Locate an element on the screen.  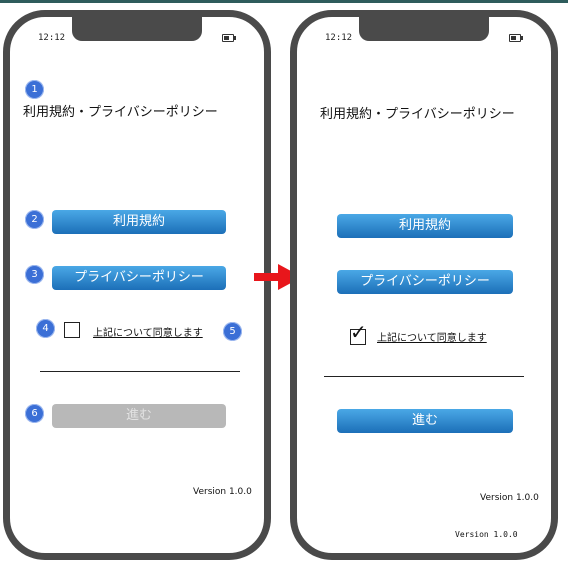
annotation-badge-3: 3 is located at coordinates (34, 274).